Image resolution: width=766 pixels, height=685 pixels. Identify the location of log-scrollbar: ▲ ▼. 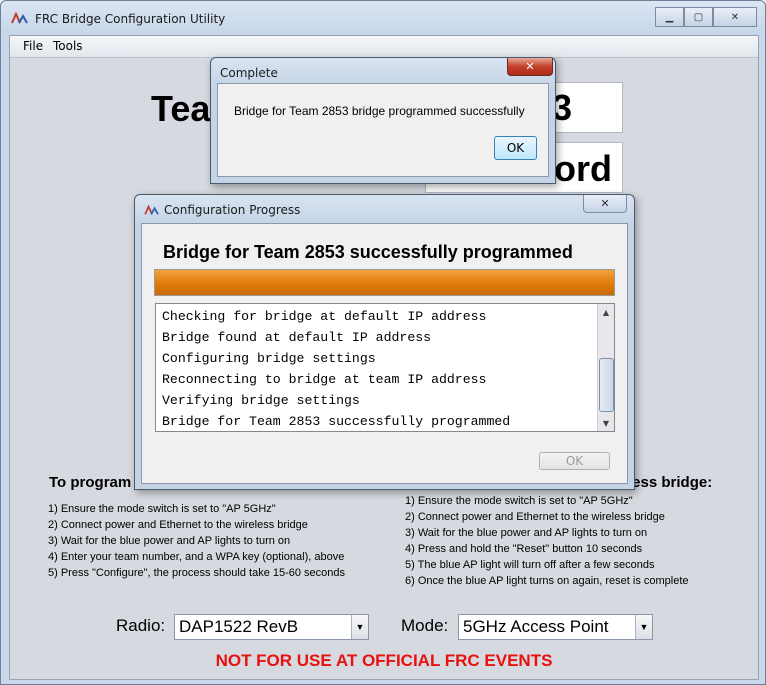
(605, 367).